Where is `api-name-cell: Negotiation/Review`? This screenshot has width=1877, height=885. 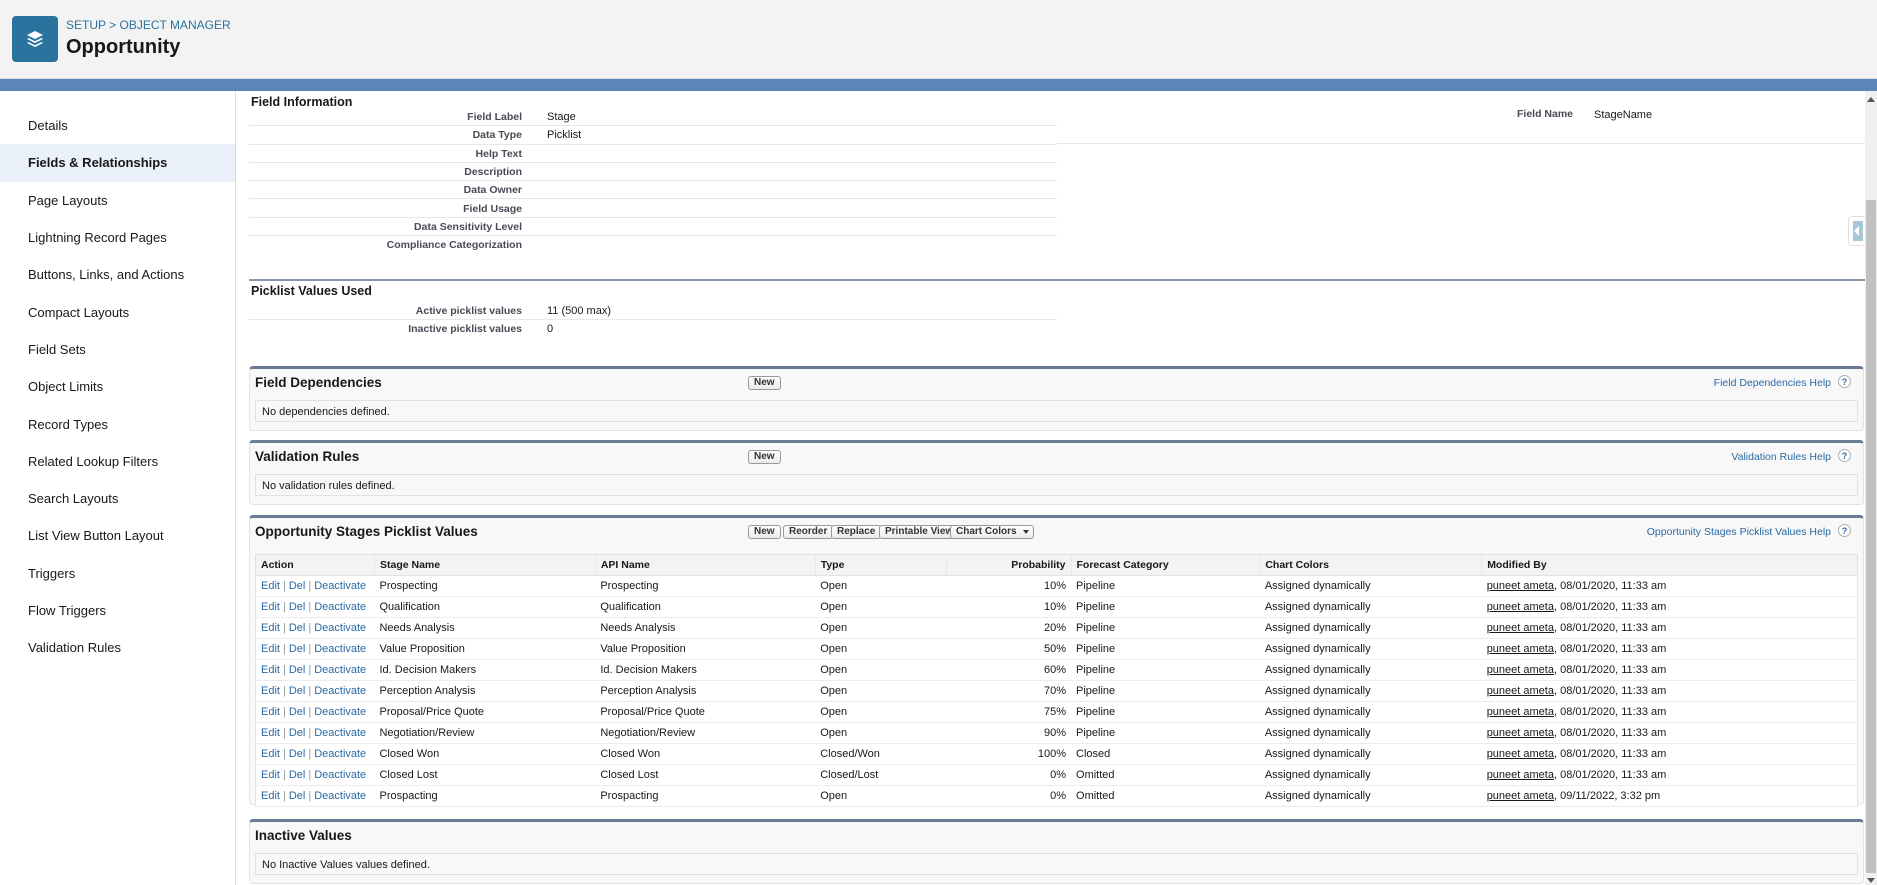
api-name-cell: Negotiation/Review is located at coordinates (705, 733).